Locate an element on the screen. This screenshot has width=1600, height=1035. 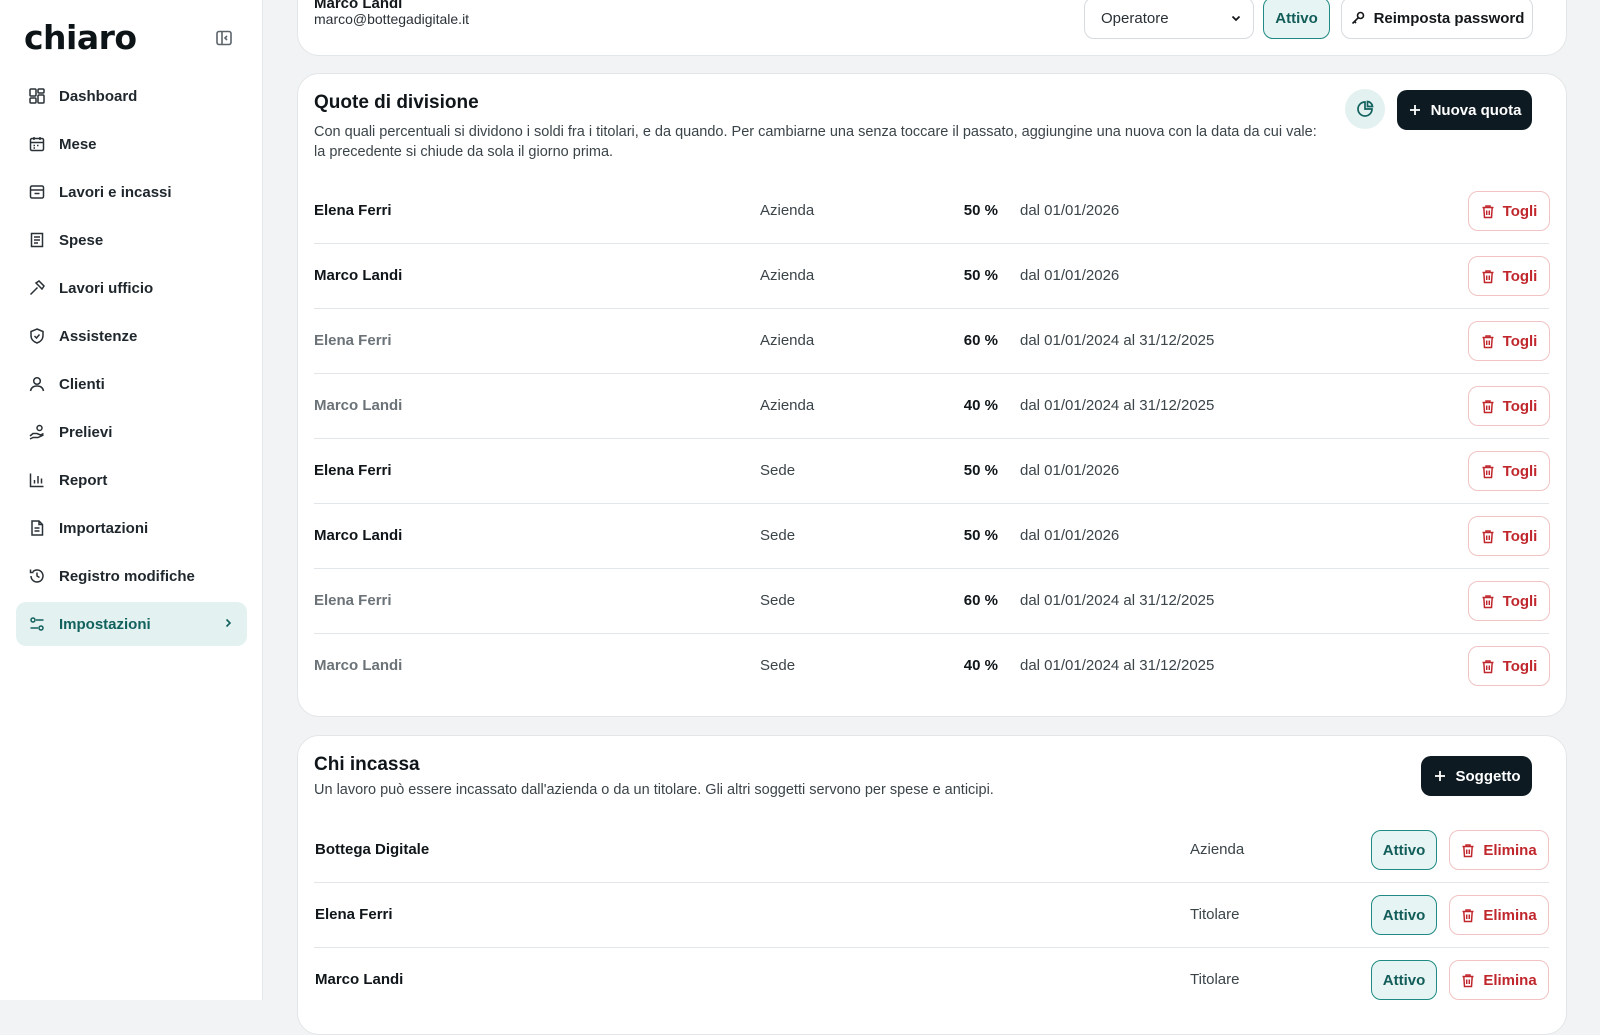
brand-logo: chiaro is located at coordinates (80, 37).